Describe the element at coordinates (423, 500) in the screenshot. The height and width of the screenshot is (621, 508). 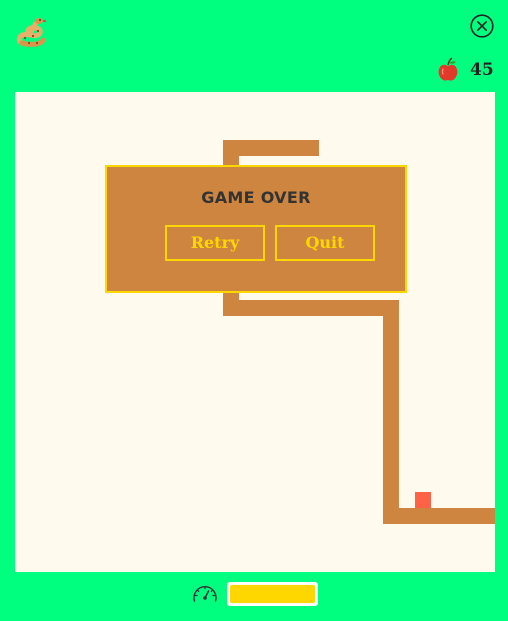
I see `food-item` at that location.